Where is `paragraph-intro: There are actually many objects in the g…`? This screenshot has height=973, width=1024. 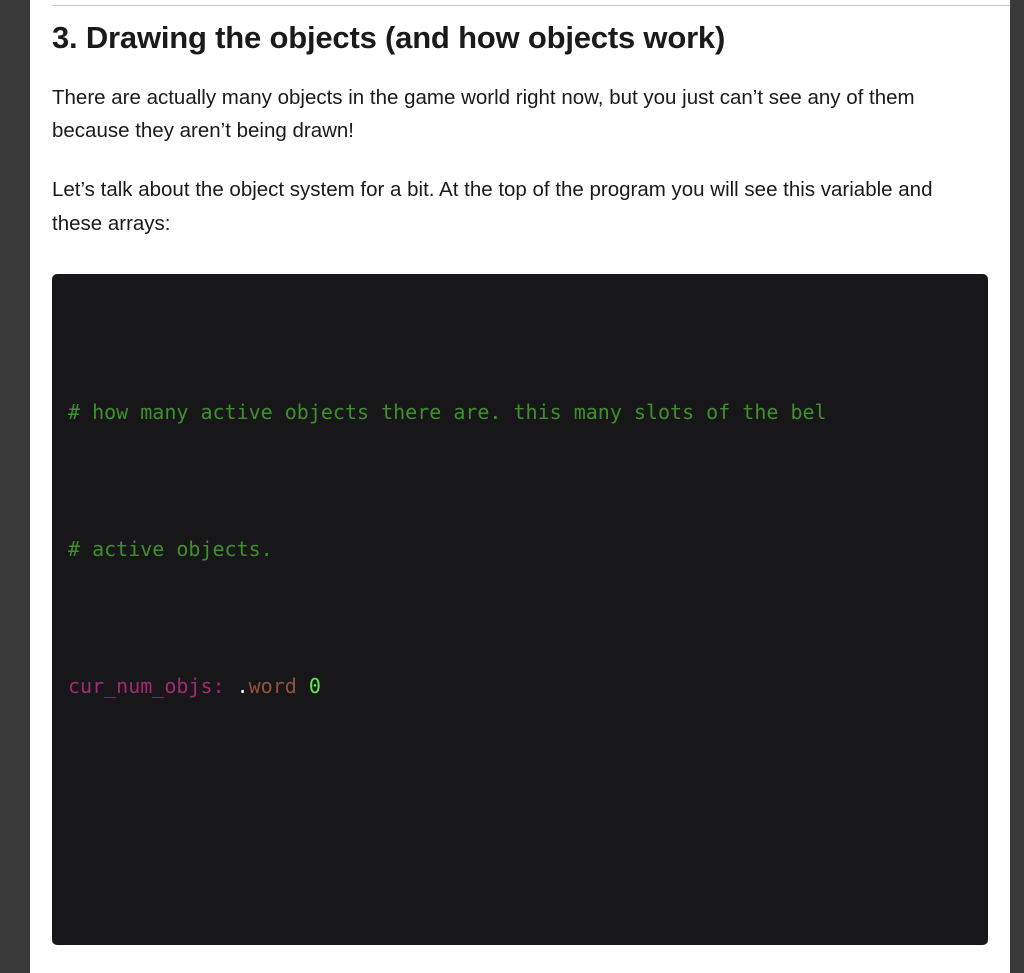
paragraph-intro: There are actually many objects in the g… is located at coordinates (483, 114).